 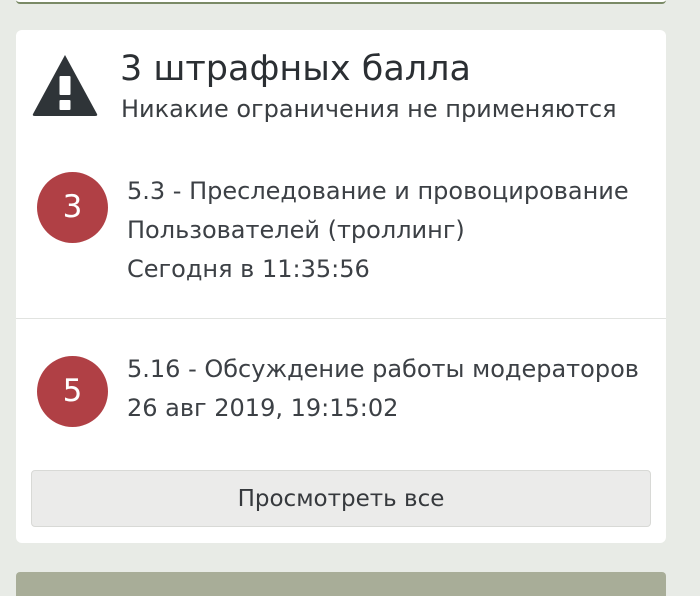 What do you see at coordinates (296, 230) in the screenshot?
I see `penalty-rule-continuation: Пользователей (троллинг)` at bounding box center [296, 230].